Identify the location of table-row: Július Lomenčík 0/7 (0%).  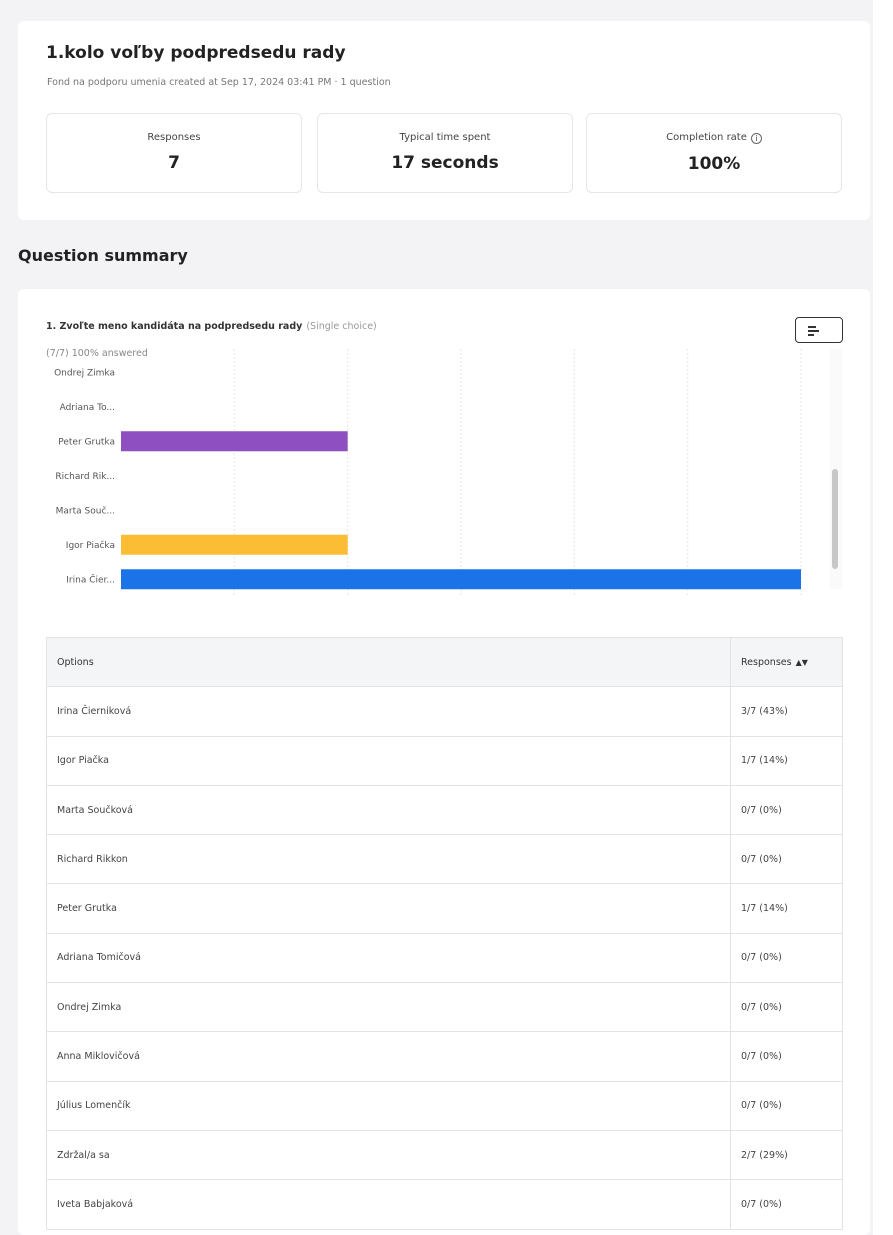
(444, 1105).